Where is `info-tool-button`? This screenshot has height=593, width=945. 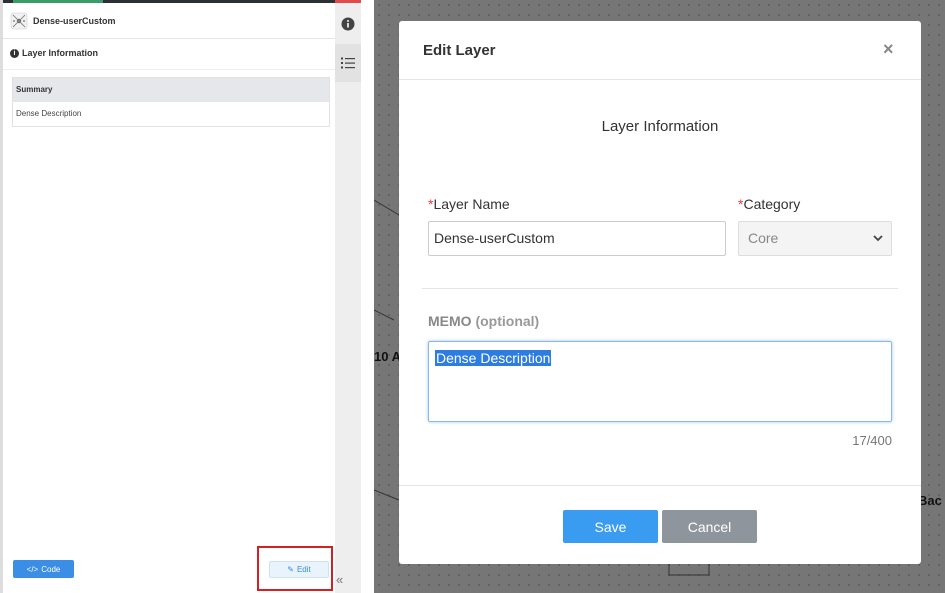
info-tool-button is located at coordinates (348, 24).